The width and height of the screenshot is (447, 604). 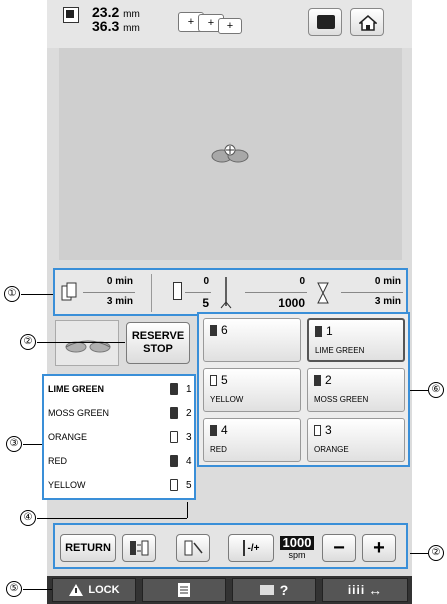 What do you see at coordinates (243, 548) in the screenshot?
I see `needle-small-icon` at bounding box center [243, 548].